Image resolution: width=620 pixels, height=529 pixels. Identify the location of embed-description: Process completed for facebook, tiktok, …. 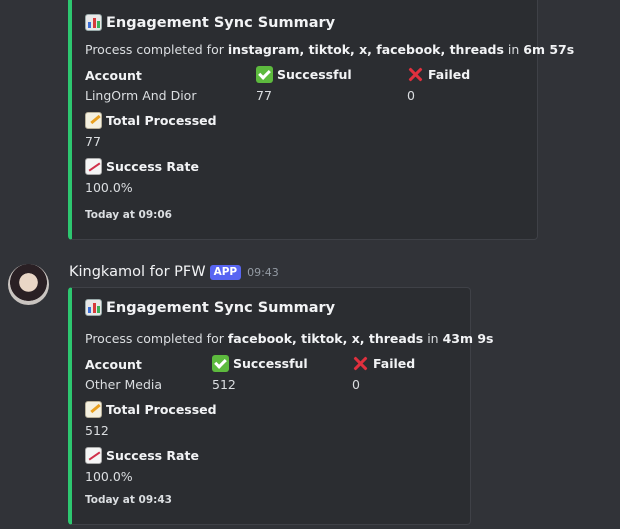
(289, 338).